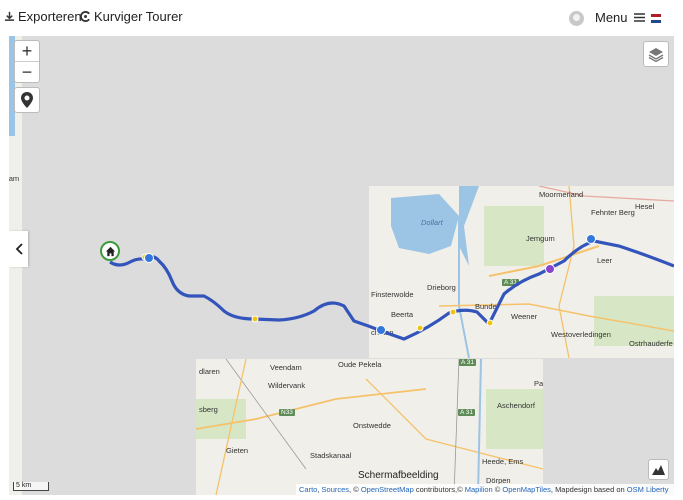 The image size is (683, 500). What do you see at coordinates (31, 486) in the screenshot?
I see `scale-bar: 5 km` at bounding box center [31, 486].